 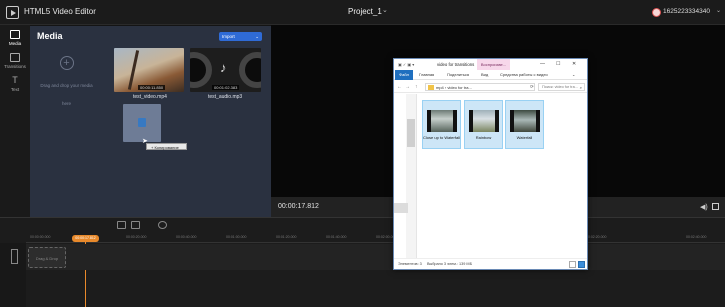 What do you see at coordinates (162, 225) in the screenshot?
I see `settings-icon` at bounding box center [162, 225].